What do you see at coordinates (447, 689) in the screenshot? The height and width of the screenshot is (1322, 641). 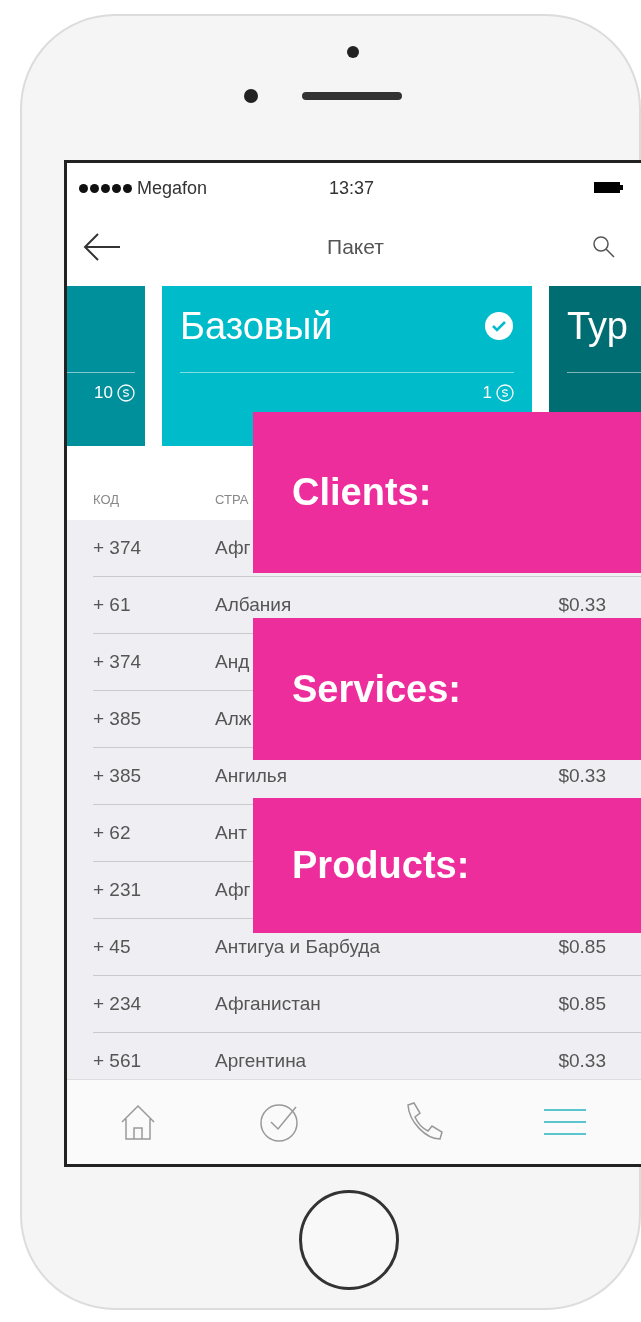 I see `label-overlay: Services:` at bounding box center [447, 689].